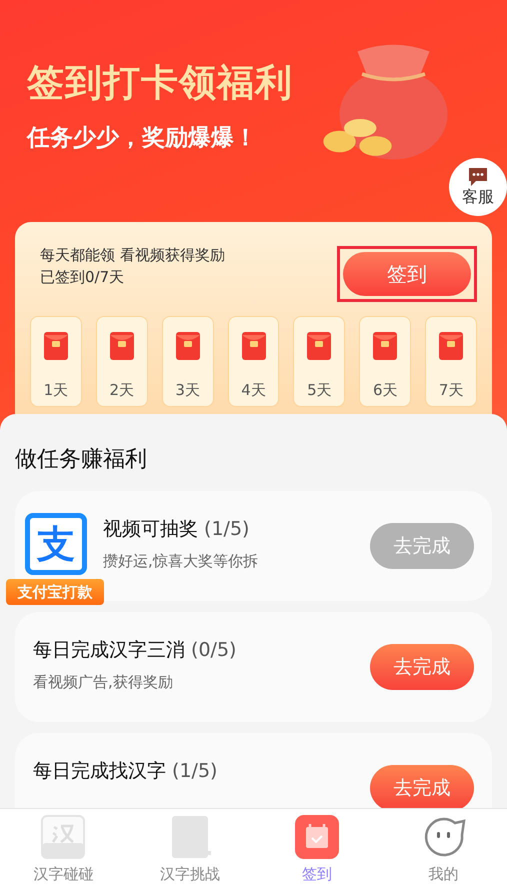  What do you see at coordinates (134, 650) in the screenshot?
I see `task-title: 每日完成汉字三消 (0/5)` at bounding box center [134, 650].